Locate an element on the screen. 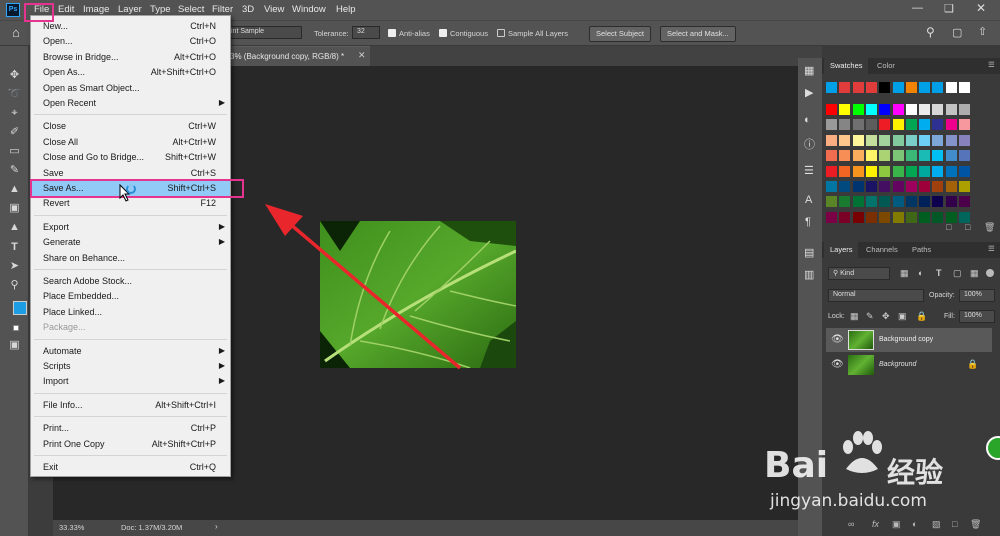  filter-toggle is located at coordinates (990, 273).